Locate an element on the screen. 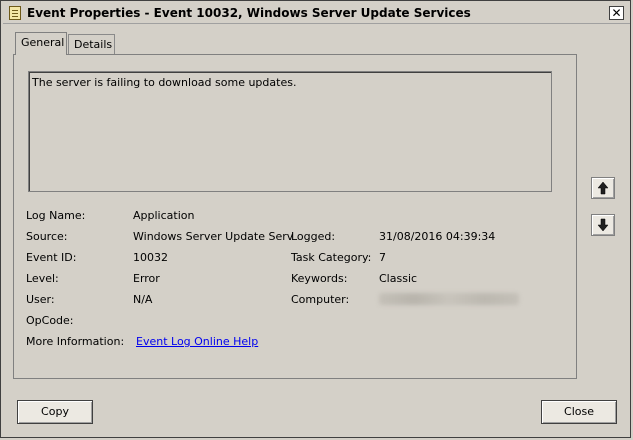  task-category-label: Task Category: is located at coordinates (331, 257).